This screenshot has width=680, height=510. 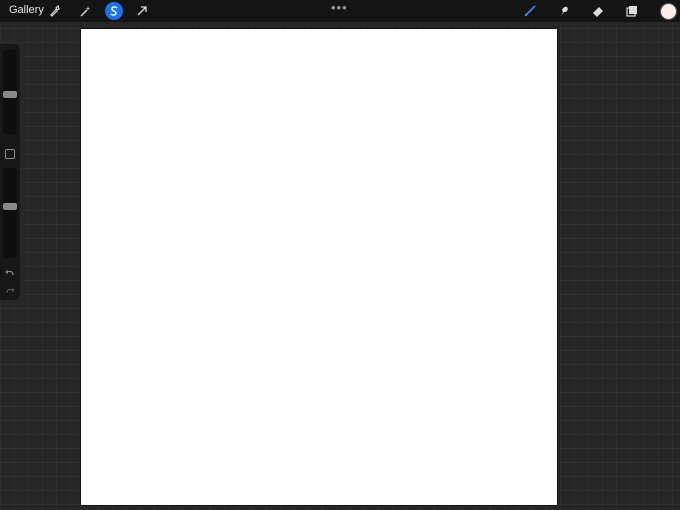 What do you see at coordinates (339, 7) in the screenshot?
I see `more-options-icon: •••` at bounding box center [339, 7].